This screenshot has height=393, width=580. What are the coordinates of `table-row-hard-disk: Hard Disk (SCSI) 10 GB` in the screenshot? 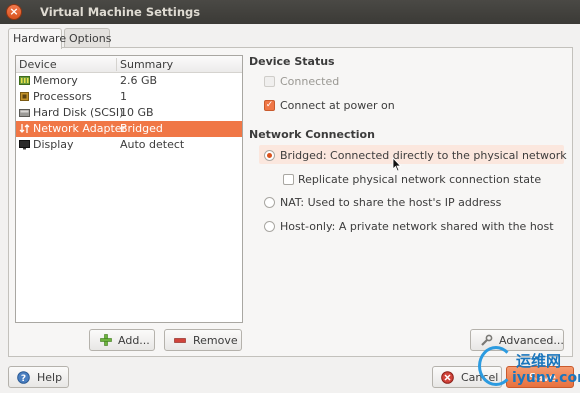 It's located at (129, 113).